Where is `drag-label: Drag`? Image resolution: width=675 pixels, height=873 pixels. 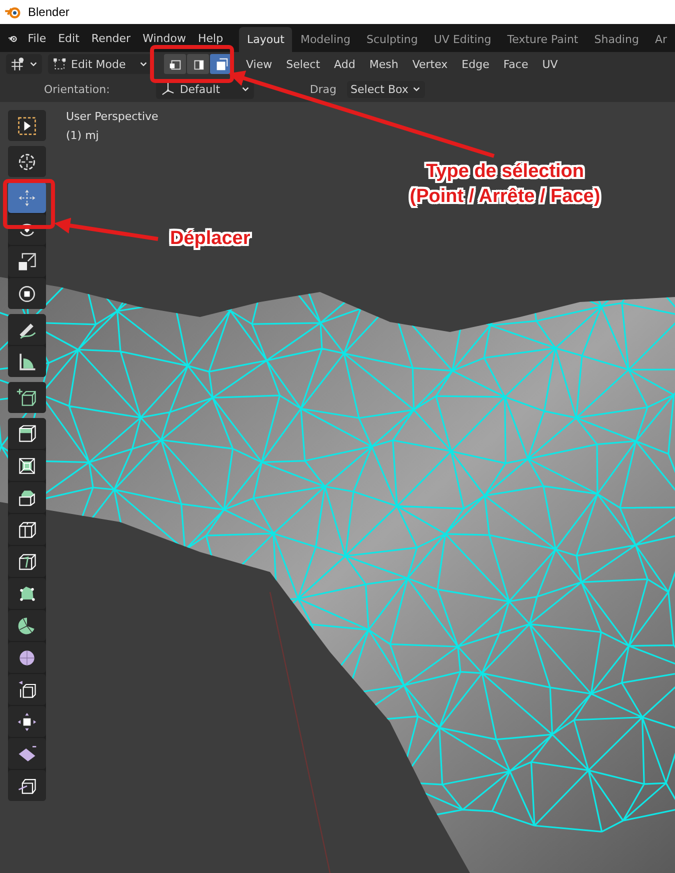
drag-label: Drag is located at coordinates (323, 89).